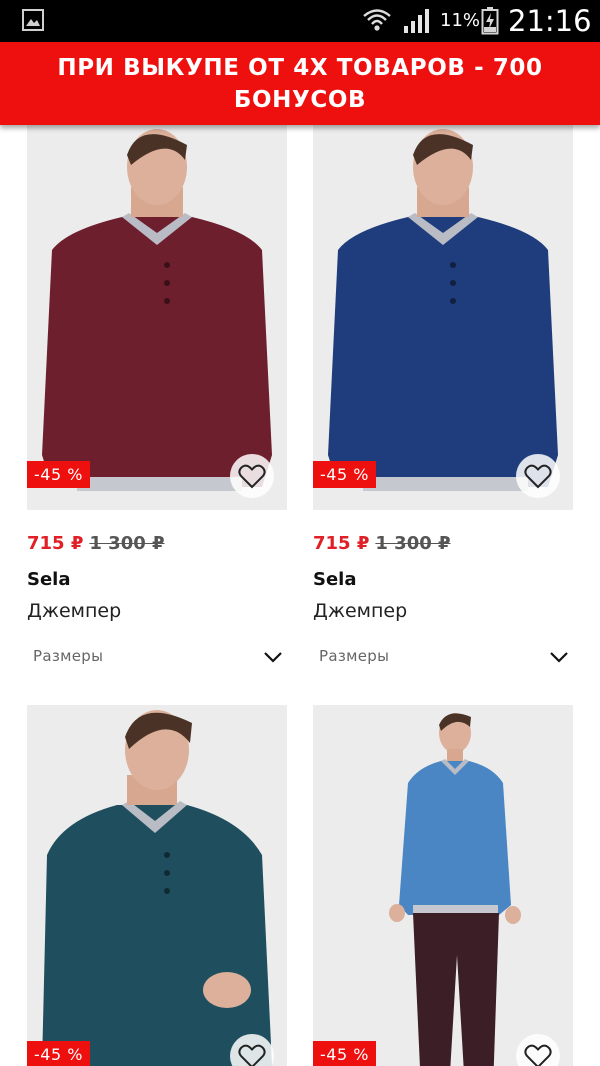  I want to click on battery-percentage: 11%, so click(460, 20).